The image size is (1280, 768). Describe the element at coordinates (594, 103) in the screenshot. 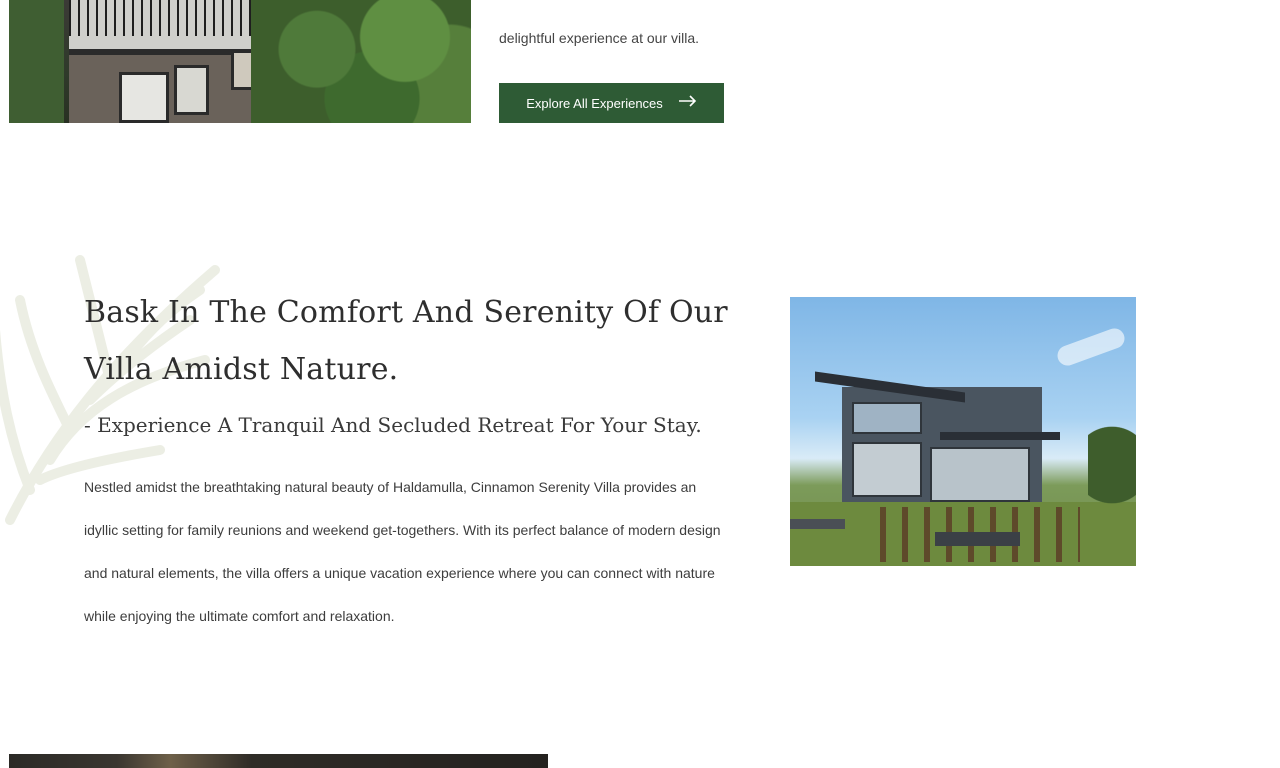

I see `explore-button-label: Explore All Experiences` at that location.